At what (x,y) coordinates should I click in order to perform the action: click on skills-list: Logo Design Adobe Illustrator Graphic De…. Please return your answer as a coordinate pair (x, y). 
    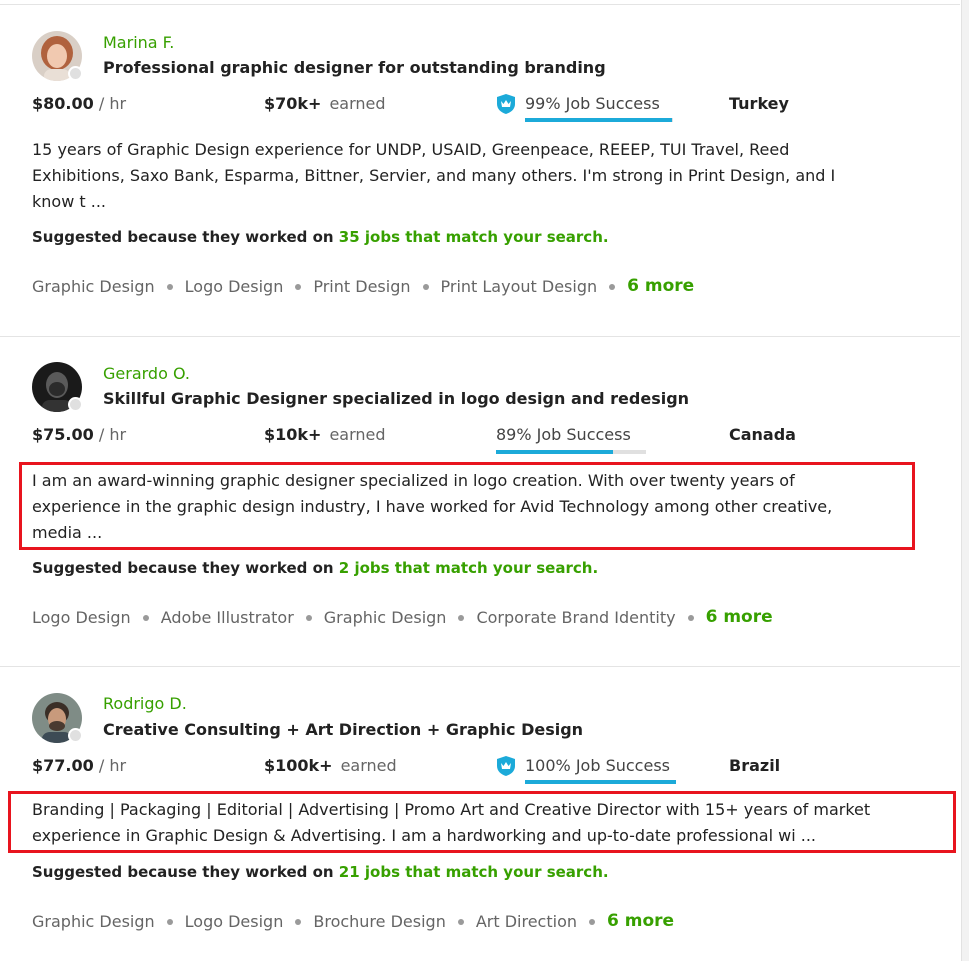
    Looking at the image, I should click on (402, 617).